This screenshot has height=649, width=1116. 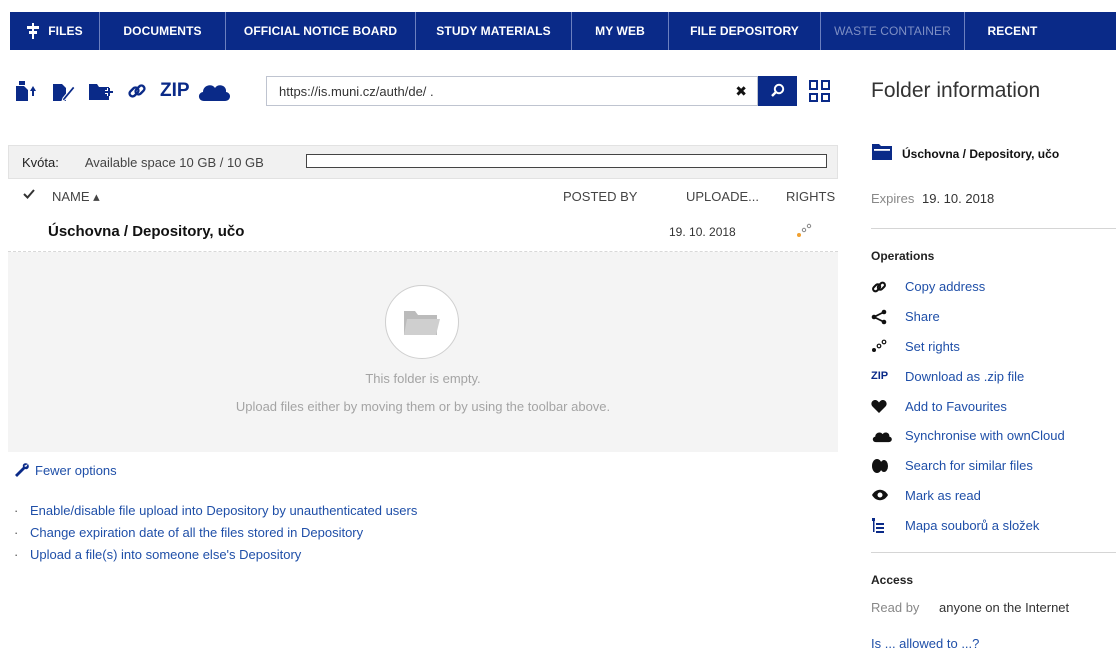 I want to click on op-search-similar: Search for similar files, so click(x=968, y=466).